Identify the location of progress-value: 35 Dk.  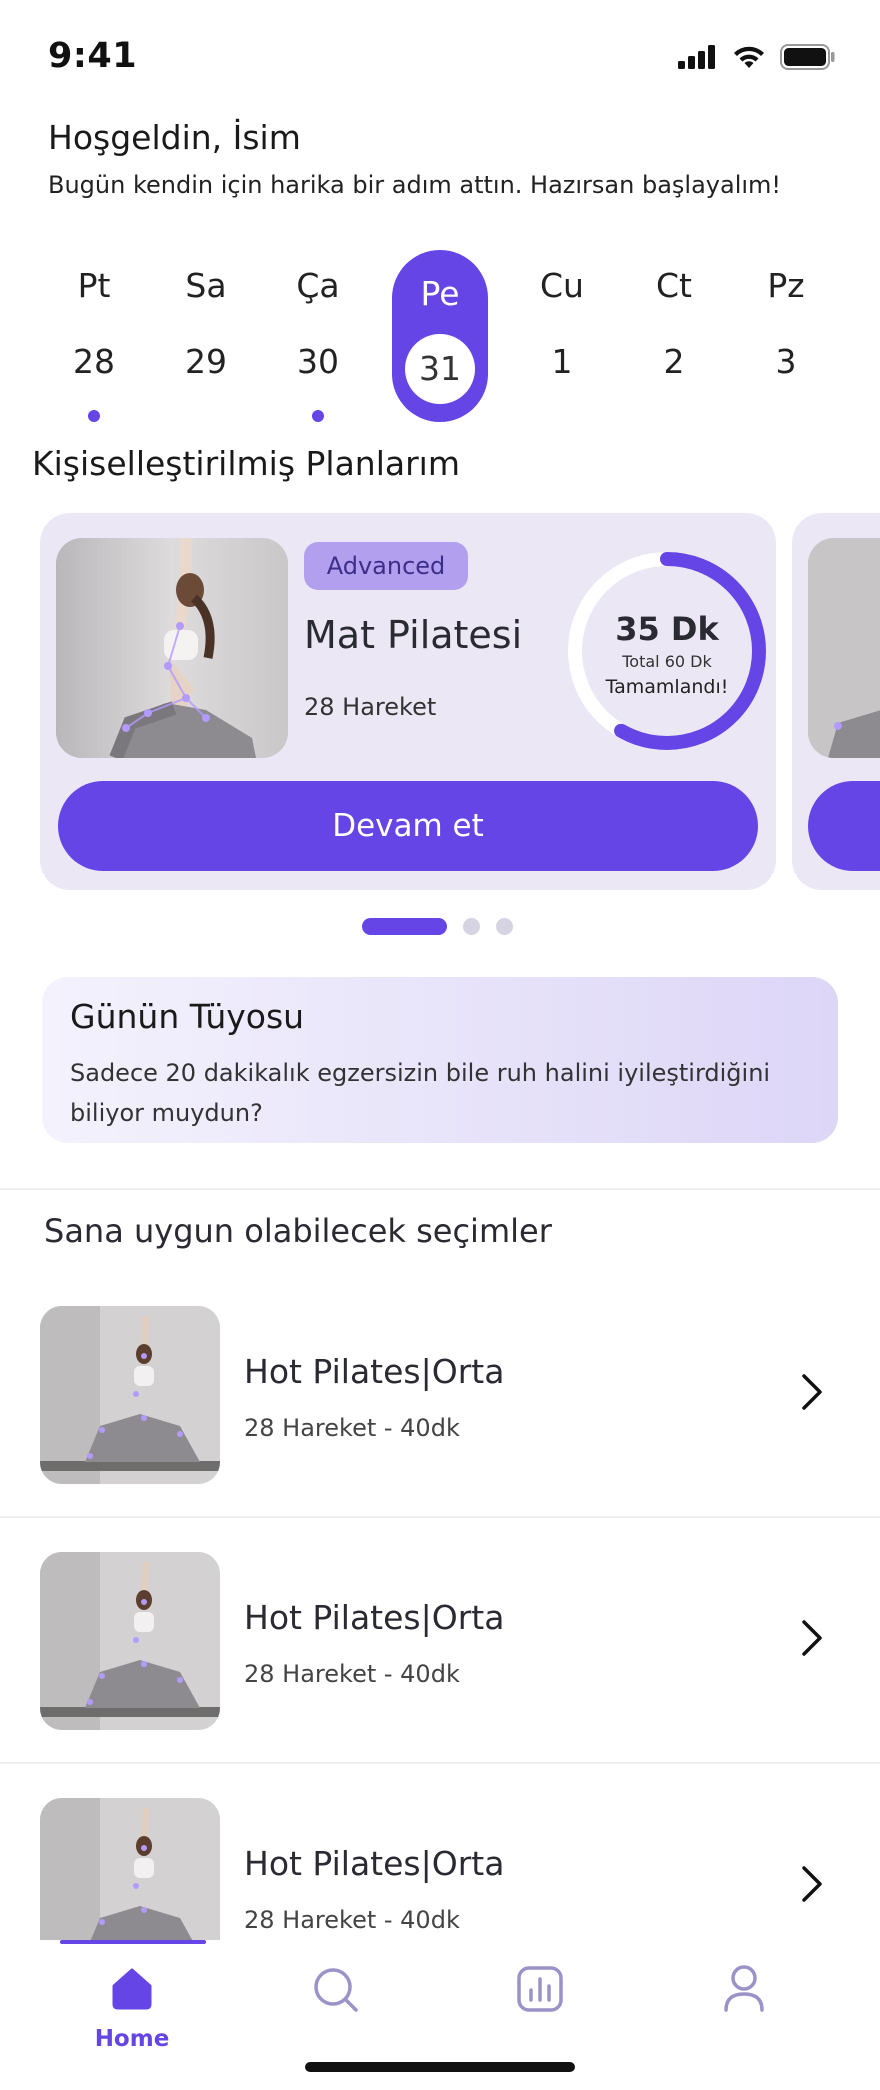
(667, 629).